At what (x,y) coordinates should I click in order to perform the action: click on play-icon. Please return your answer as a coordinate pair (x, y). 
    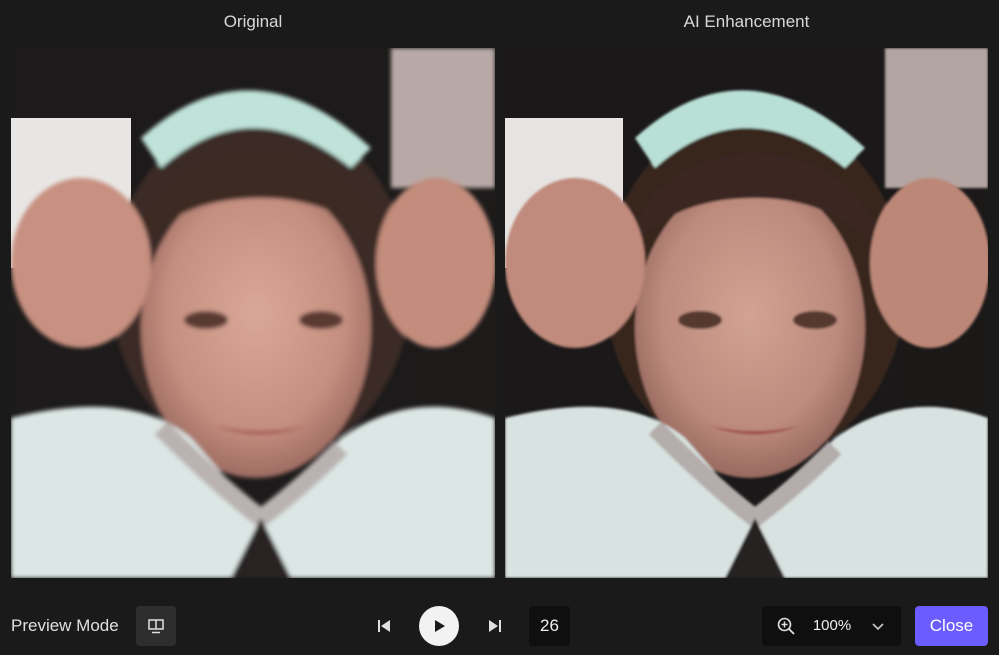
    Looking at the image, I should click on (440, 626).